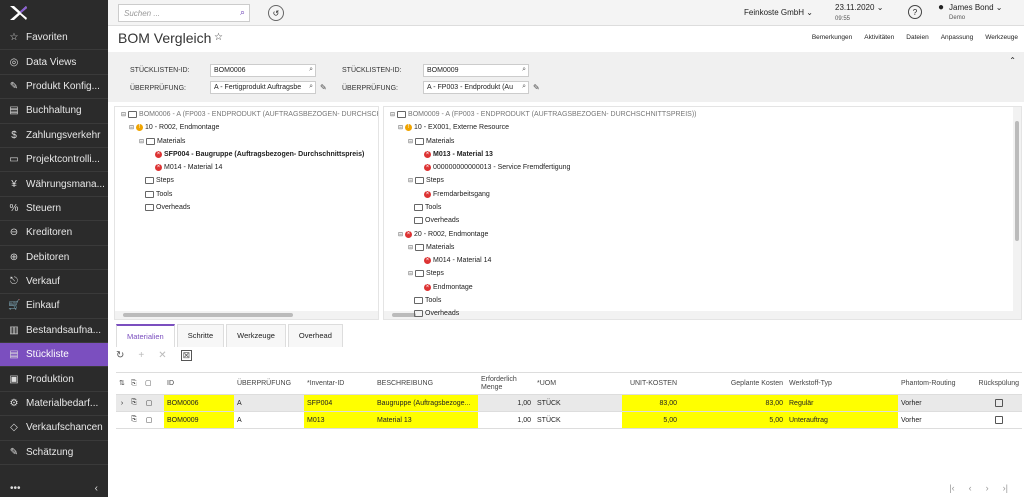  Describe the element at coordinates (651, 383) in the screenshot. I see `column-header: UNIT-KOSTEN` at that location.